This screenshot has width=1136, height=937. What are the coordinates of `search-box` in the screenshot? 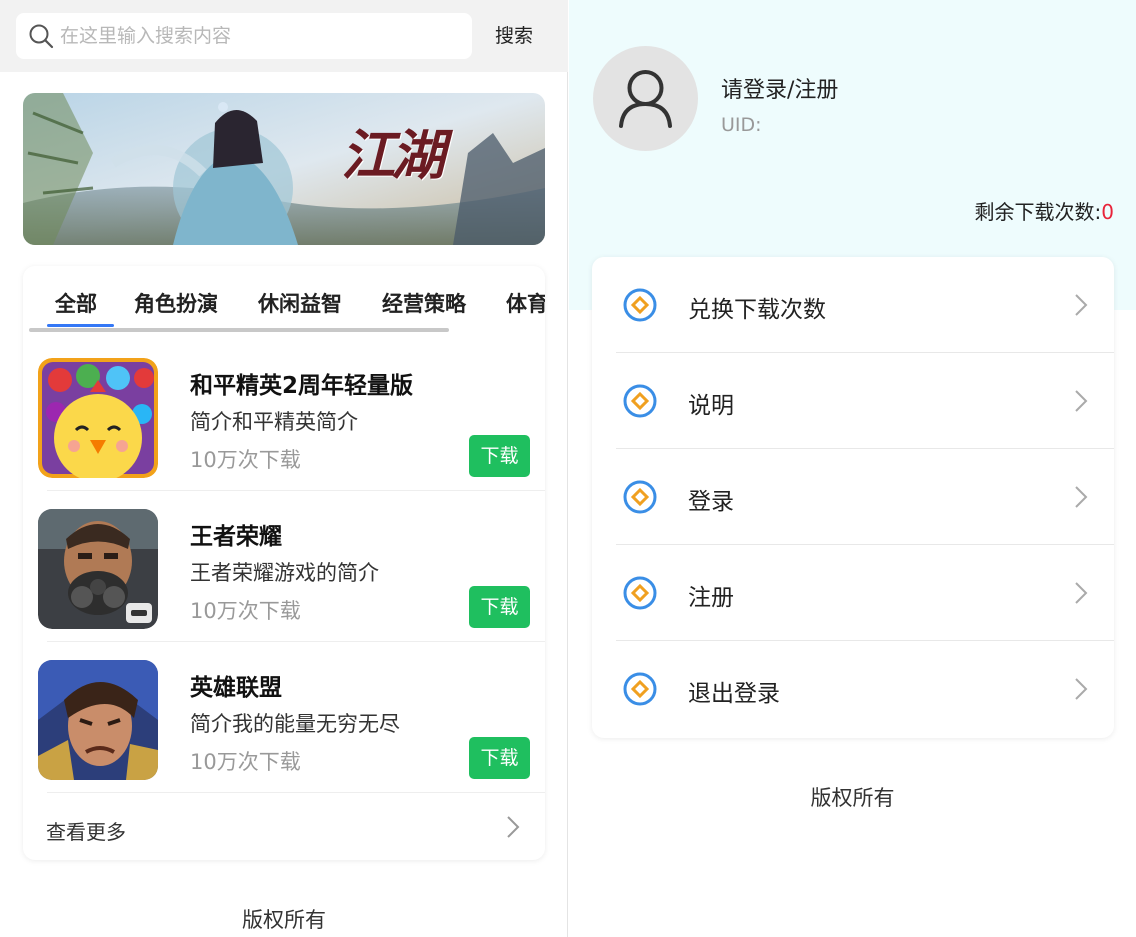 It's located at (244, 36).